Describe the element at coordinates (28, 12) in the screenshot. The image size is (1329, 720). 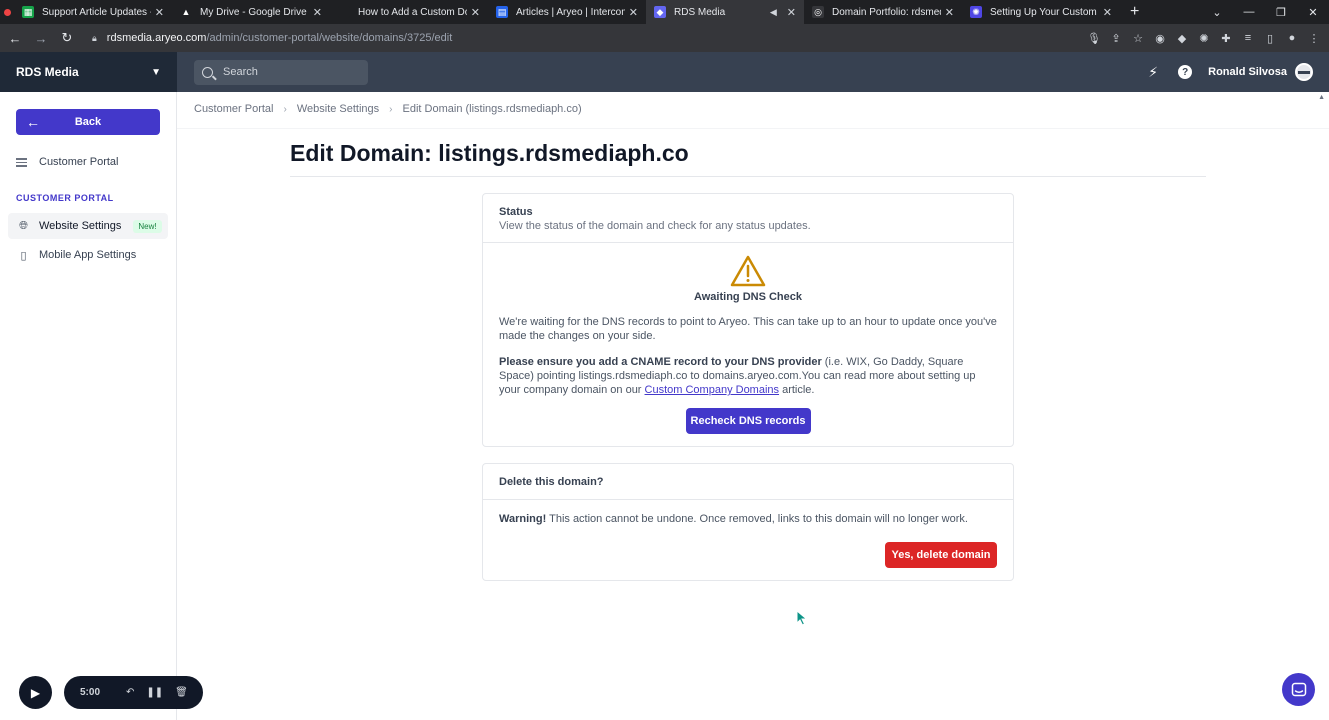
I see `tab-favicon-icon: ▦` at that location.